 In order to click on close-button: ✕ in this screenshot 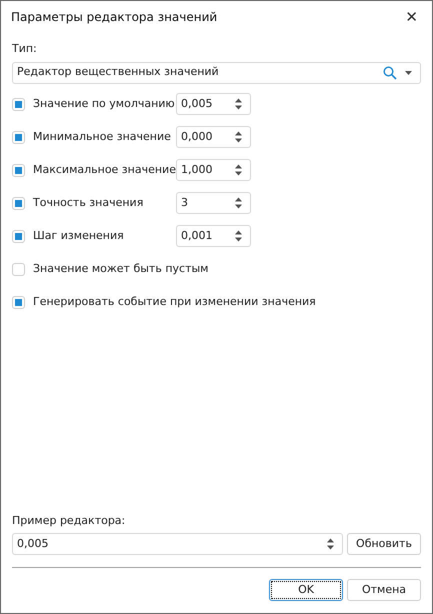, I will do `click(411, 17)`.